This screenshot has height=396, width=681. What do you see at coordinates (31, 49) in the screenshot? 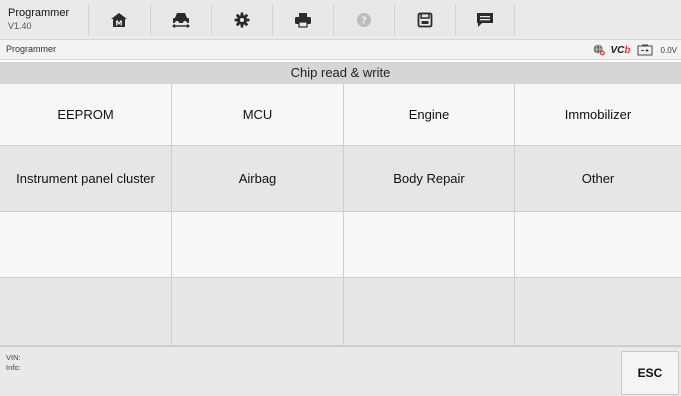
I see `breadcrumb: Programmer` at bounding box center [31, 49].